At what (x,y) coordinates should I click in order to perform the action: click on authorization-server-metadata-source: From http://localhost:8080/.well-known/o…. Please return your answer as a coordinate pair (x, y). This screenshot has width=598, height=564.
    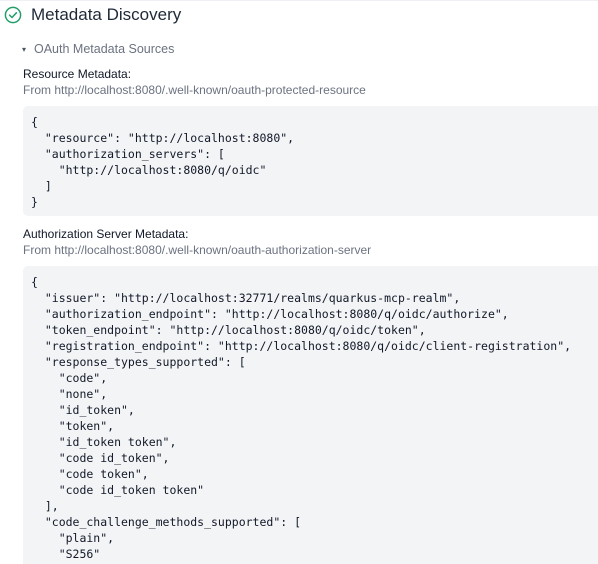
    Looking at the image, I should click on (197, 250).